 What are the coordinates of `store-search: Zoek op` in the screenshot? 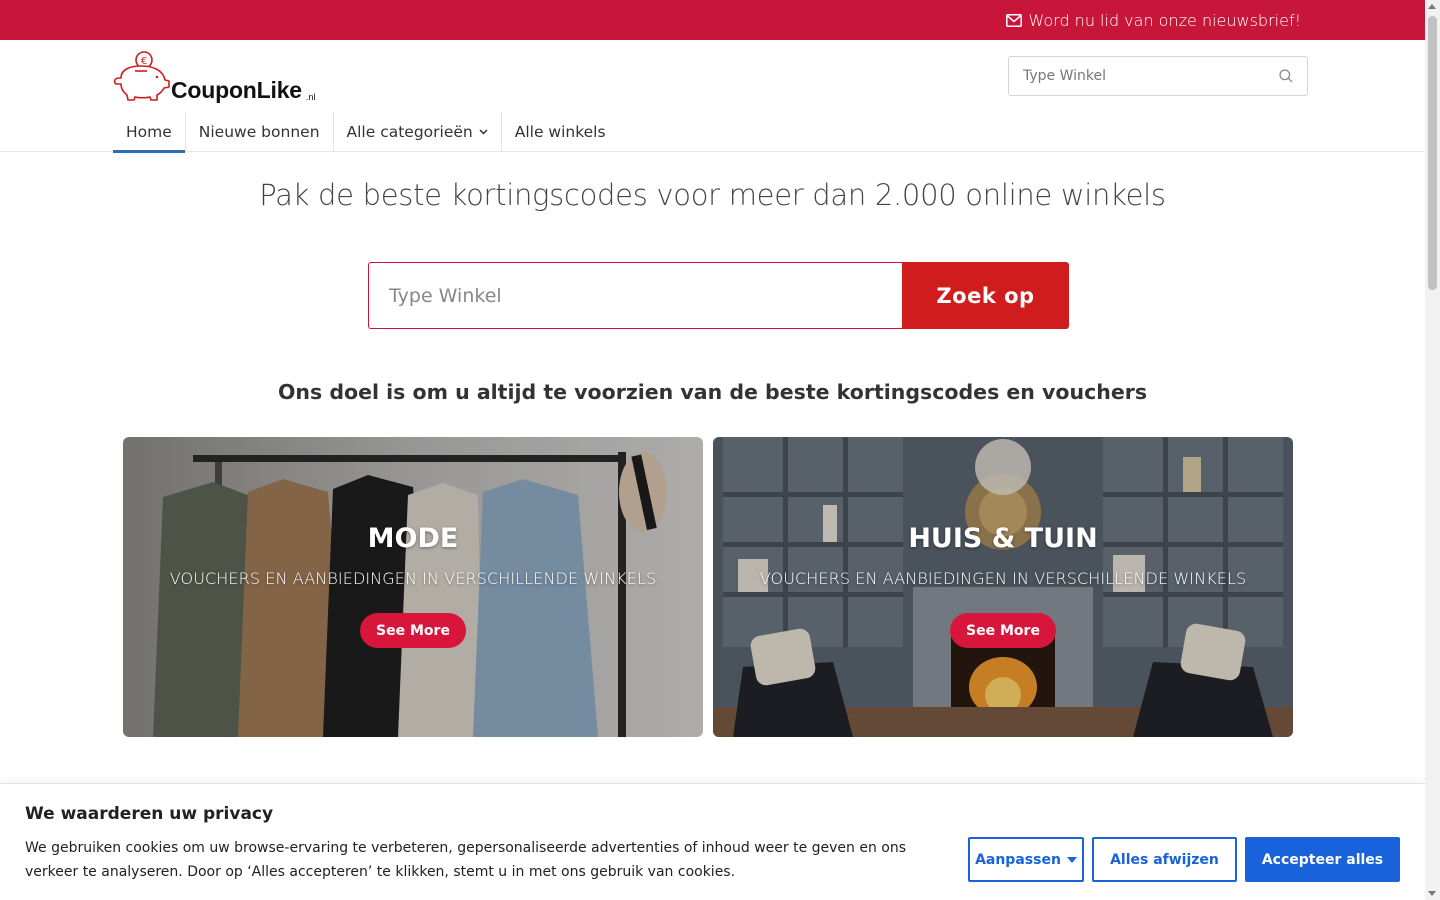 It's located at (718, 295).